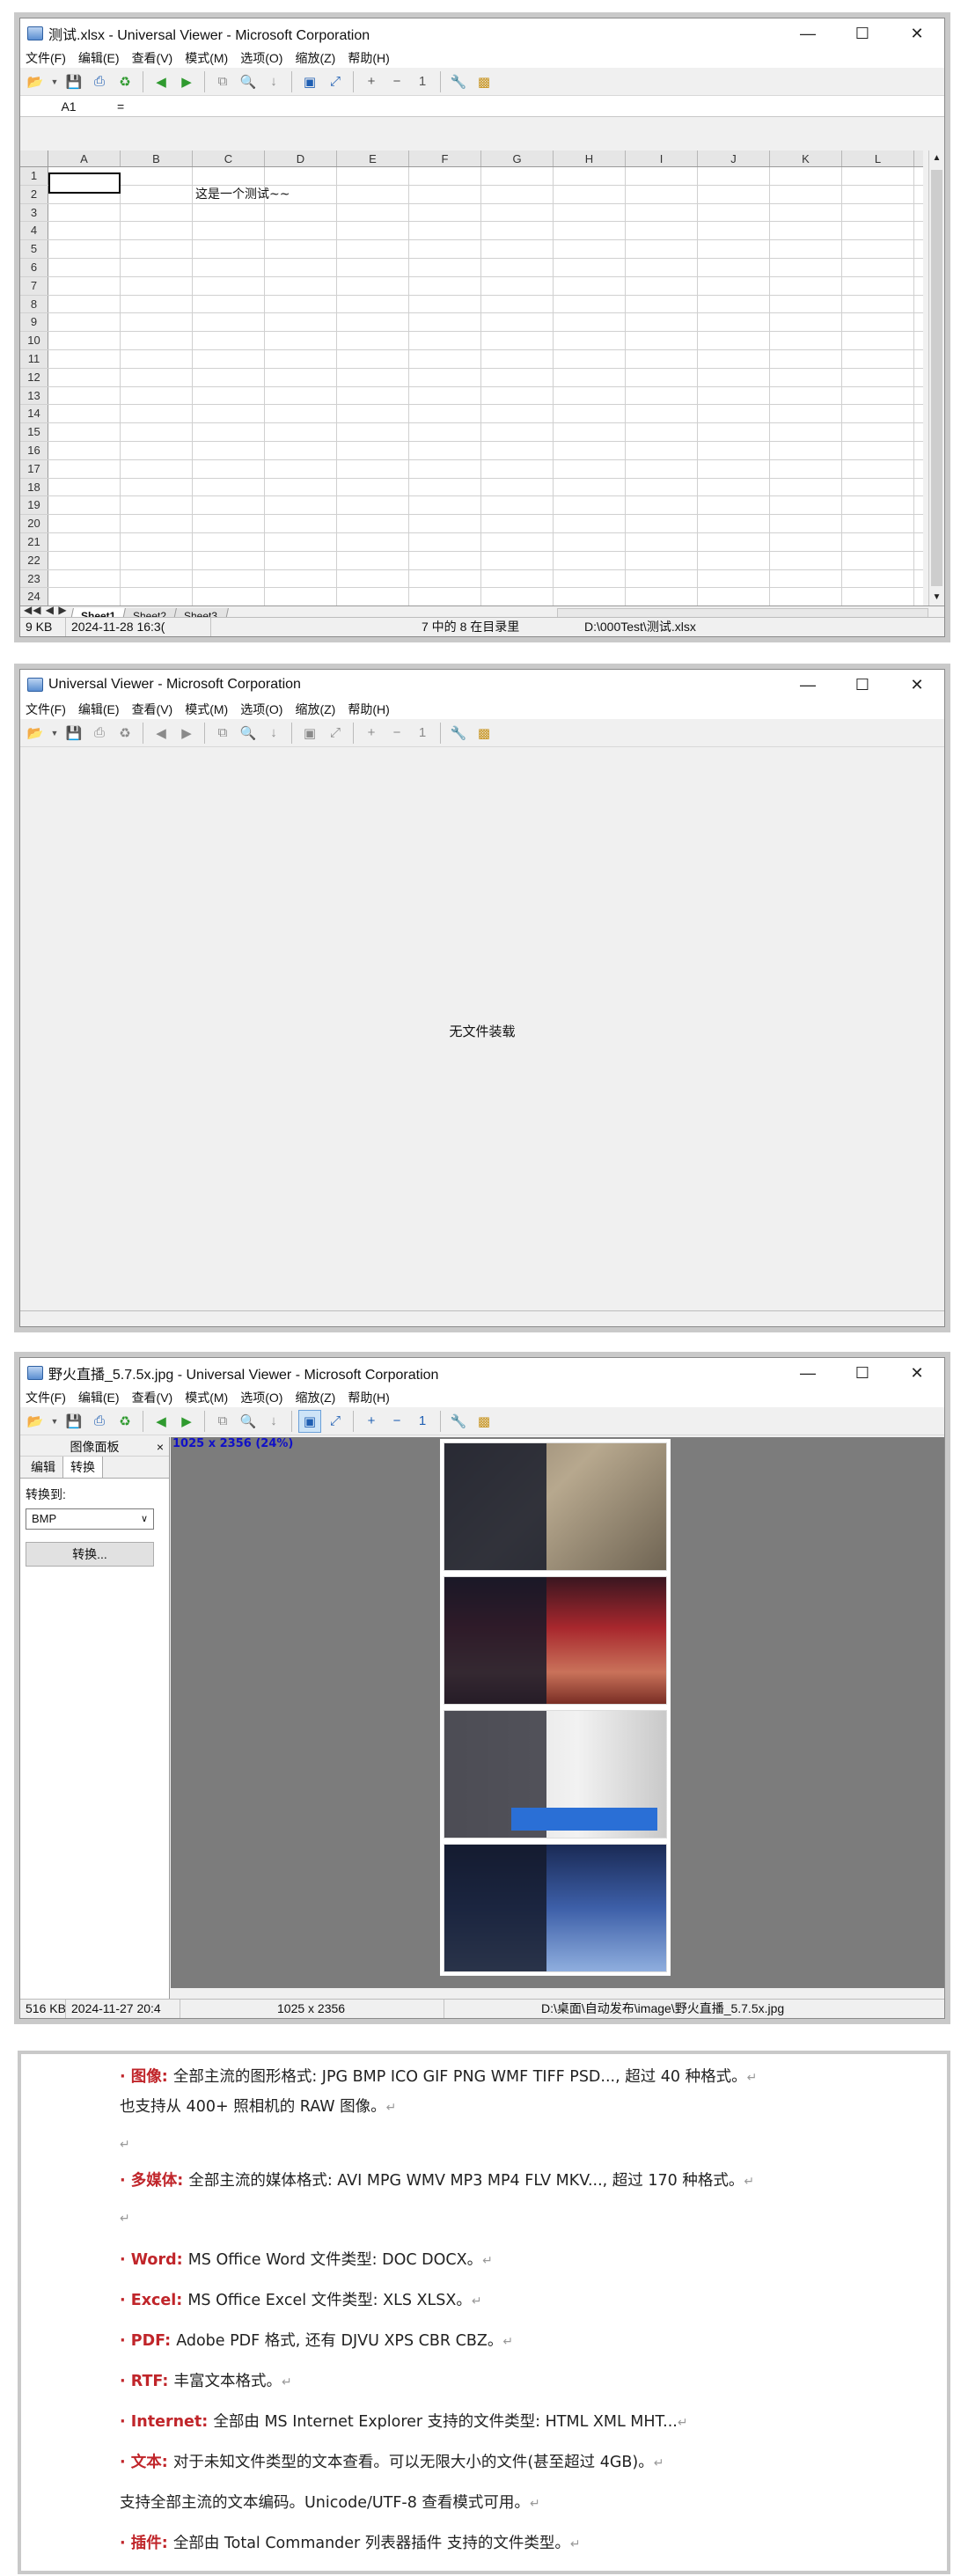 This screenshot has height=2576, width=968. Describe the element at coordinates (249, 733) in the screenshot. I see `find-icon: 🔍` at that location.